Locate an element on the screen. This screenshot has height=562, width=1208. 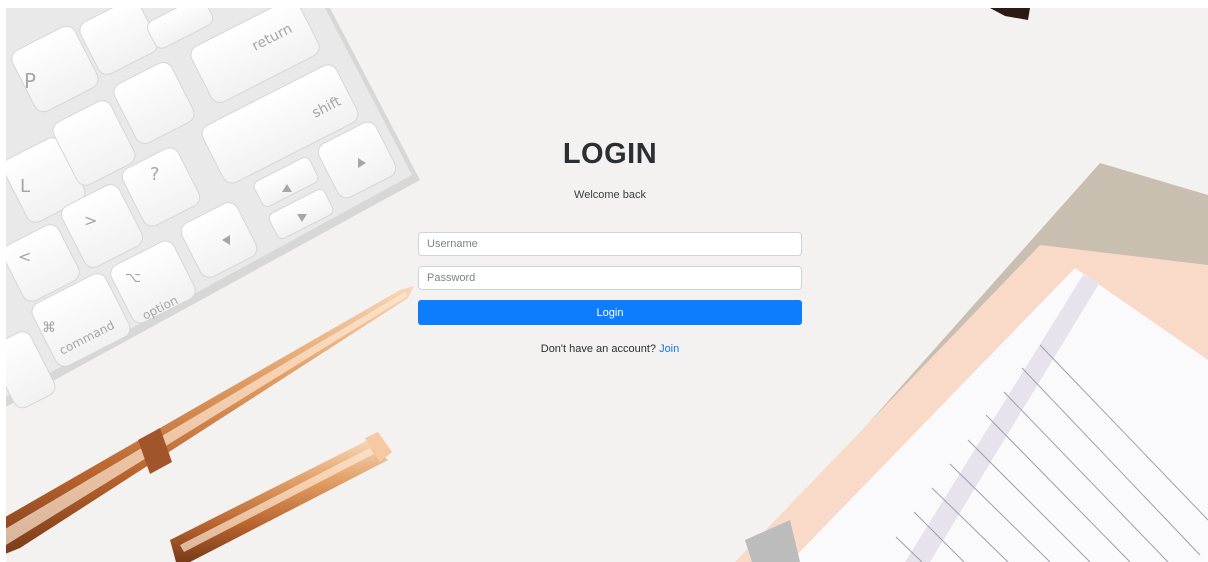
signup-prompt: Don't have an account? Join is located at coordinates (610, 349).